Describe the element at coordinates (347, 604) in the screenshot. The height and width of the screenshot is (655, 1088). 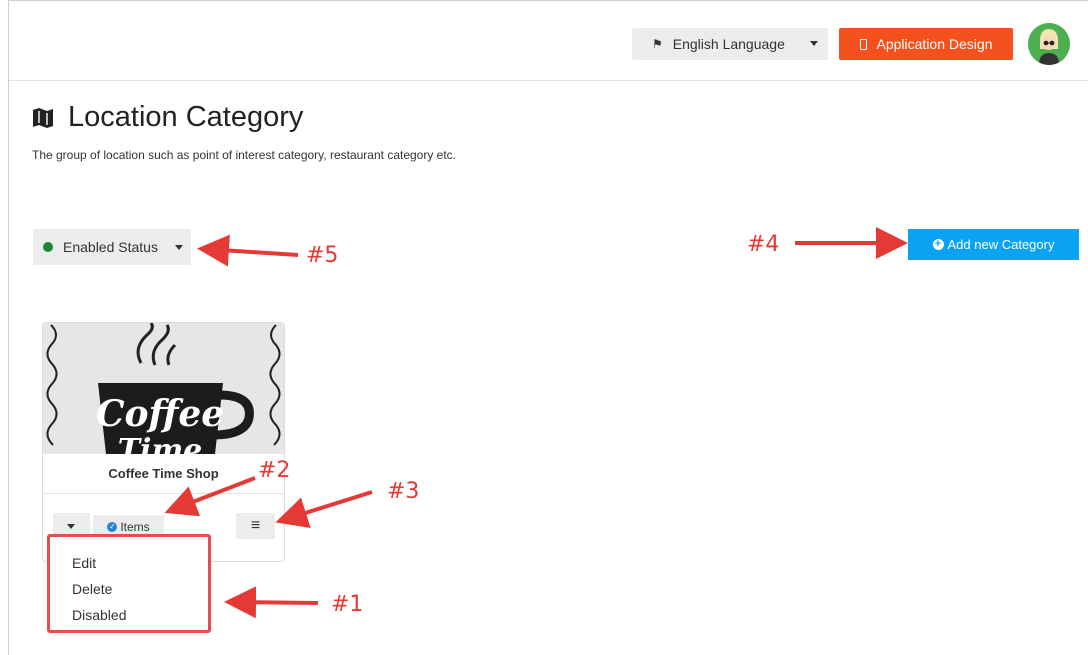
I see `annotation-label-one: #1` at that location.